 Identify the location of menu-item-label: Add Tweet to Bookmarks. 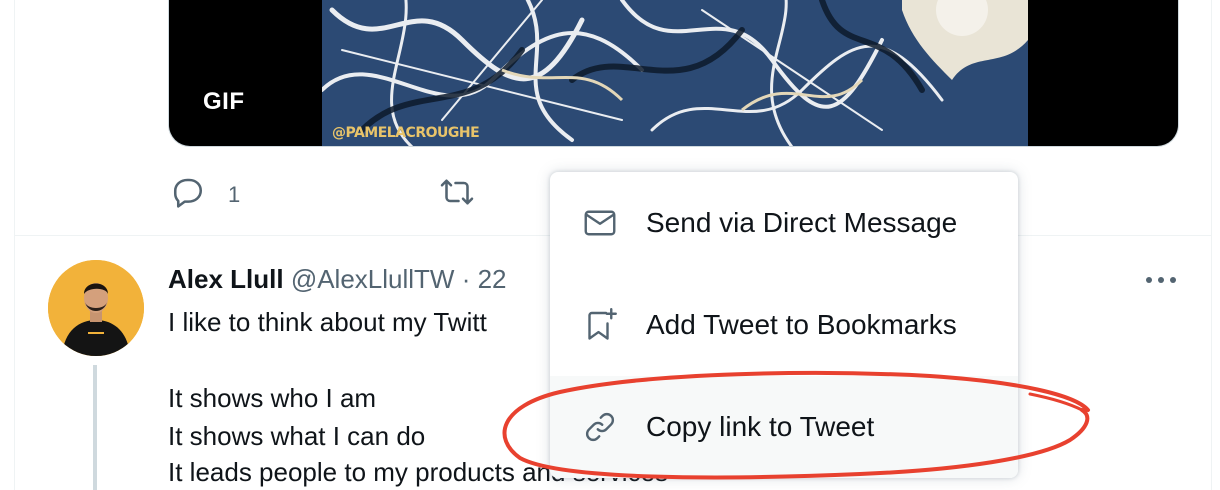
(801, 324).